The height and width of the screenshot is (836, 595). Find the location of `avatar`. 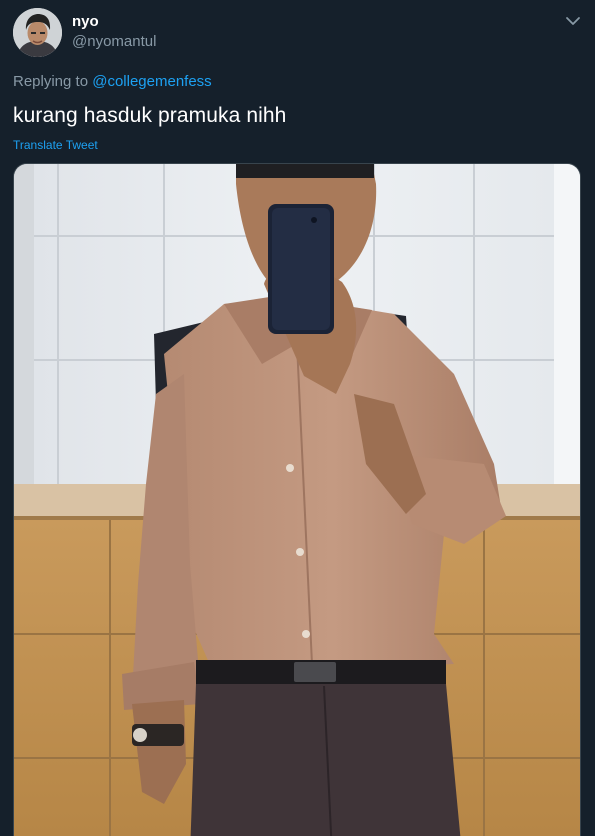

avatar is located at coordinates (37, 32).